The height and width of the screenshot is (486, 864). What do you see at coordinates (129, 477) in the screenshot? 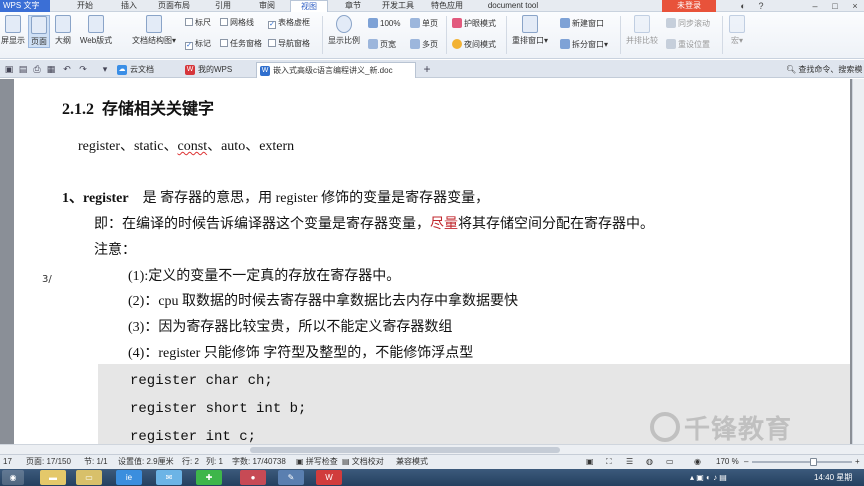
I see `browser-taskbar-icon: ie` at bounding box center [129, 477].